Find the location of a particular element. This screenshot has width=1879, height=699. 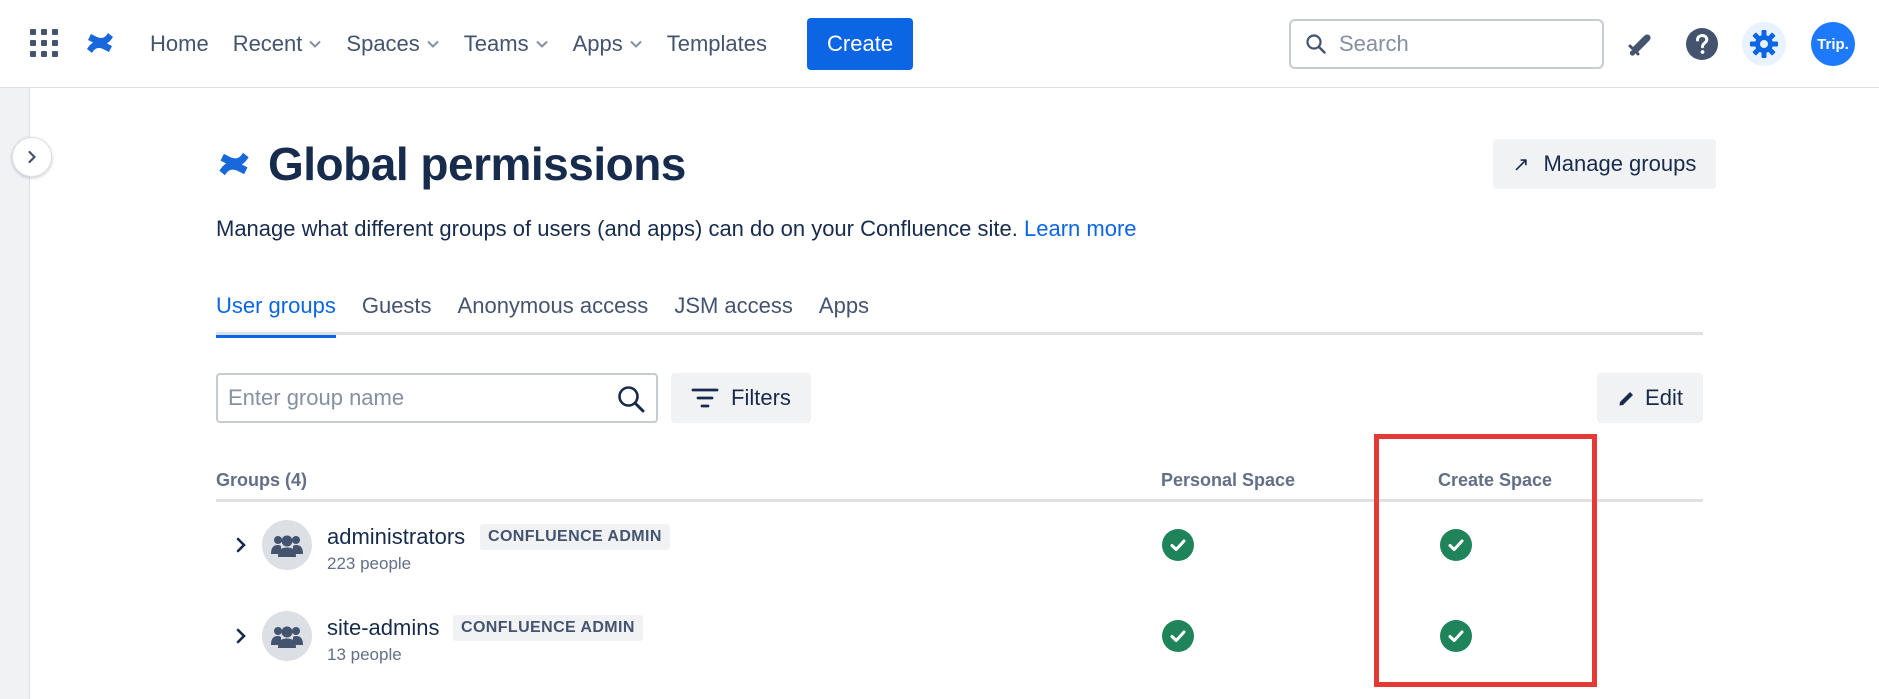

page-title: Global permissions is located at coordinates (477, 164).